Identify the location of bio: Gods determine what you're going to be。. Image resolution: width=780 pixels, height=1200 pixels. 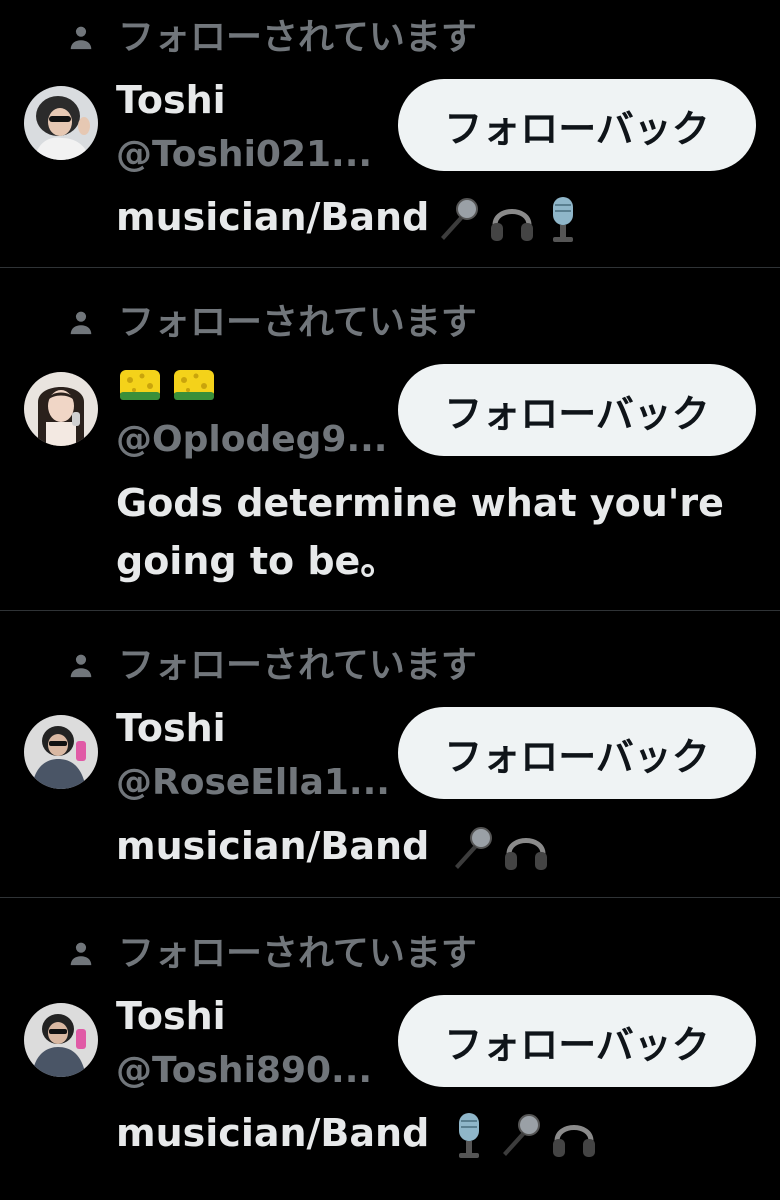
(426, 532).